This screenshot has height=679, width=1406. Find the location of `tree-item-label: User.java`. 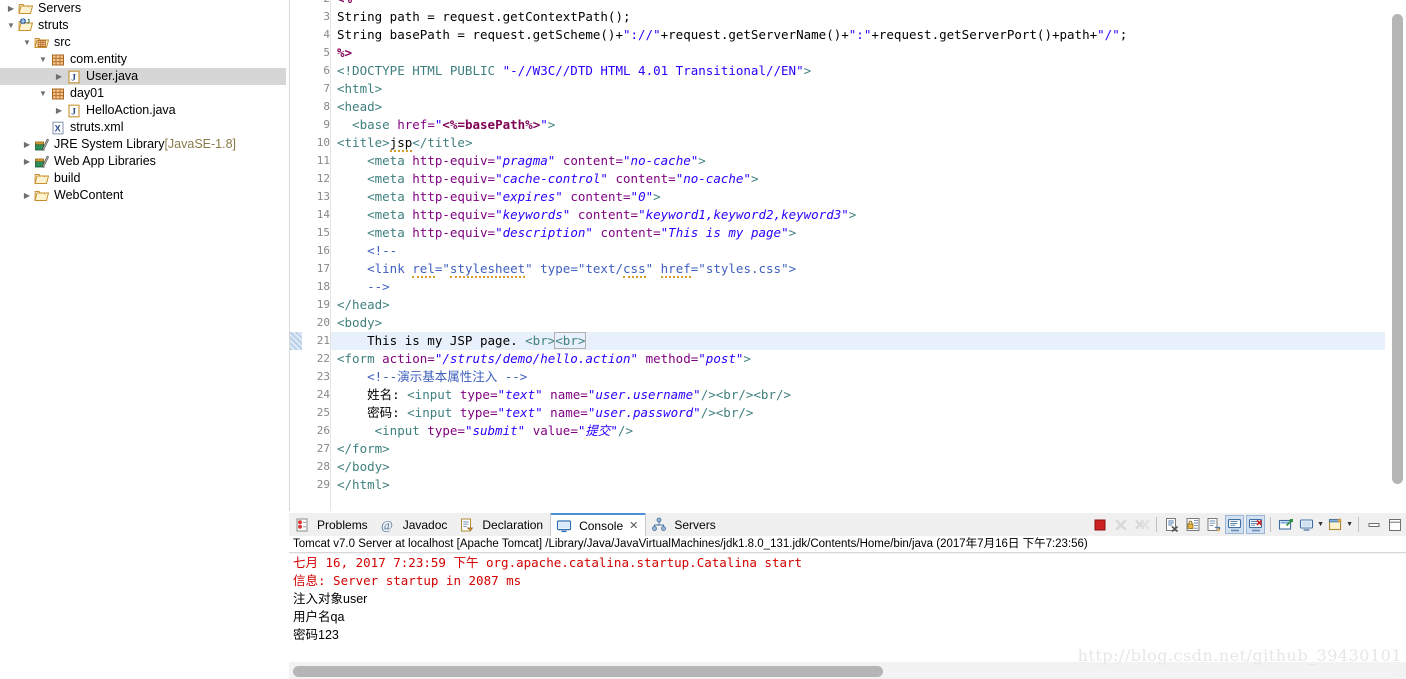

tree-item-label: User.java is located at coordinates (112, 76).